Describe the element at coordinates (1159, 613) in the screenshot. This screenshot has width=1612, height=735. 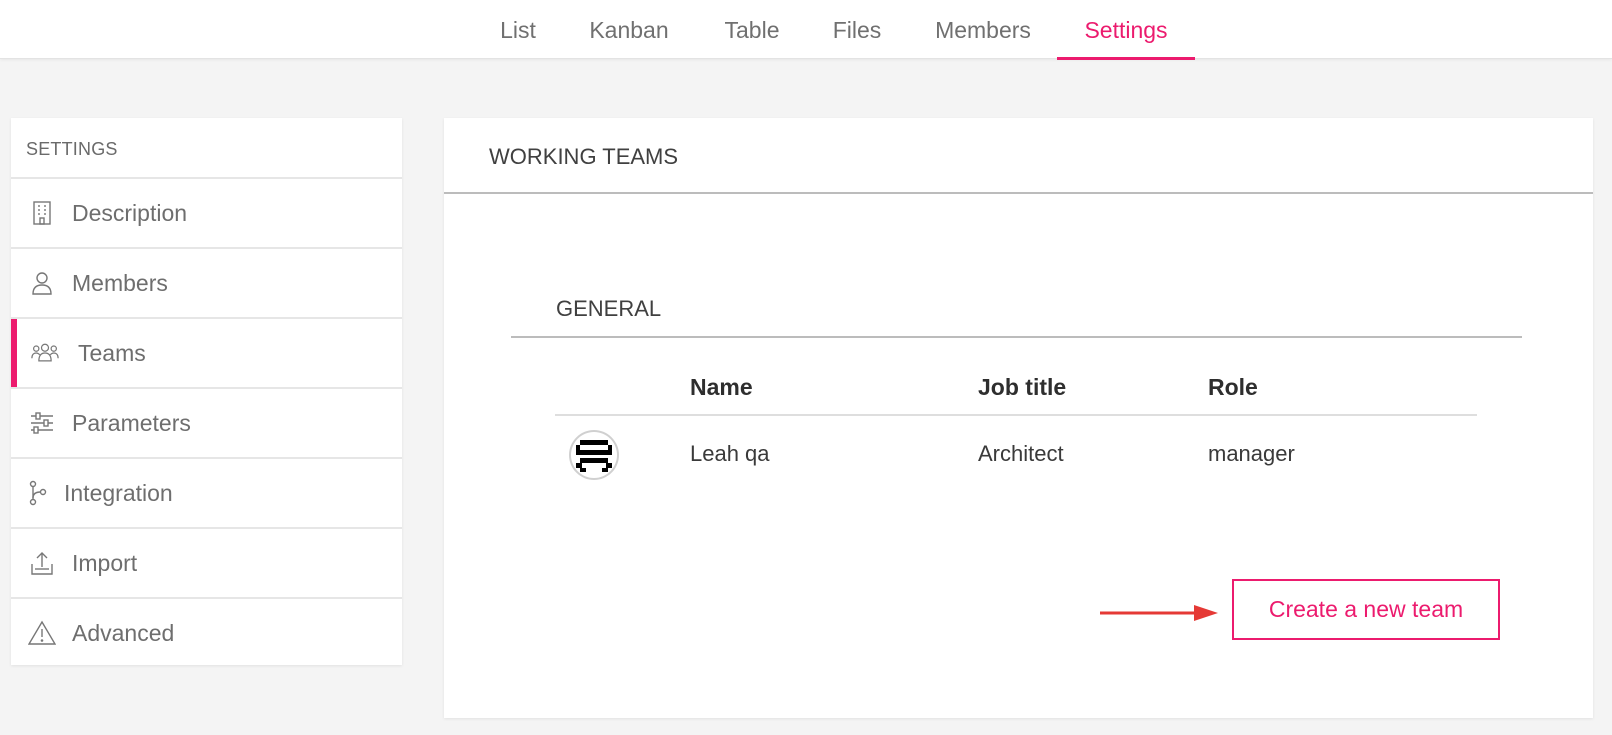
I see `arrow-annotation-icon` at that location.